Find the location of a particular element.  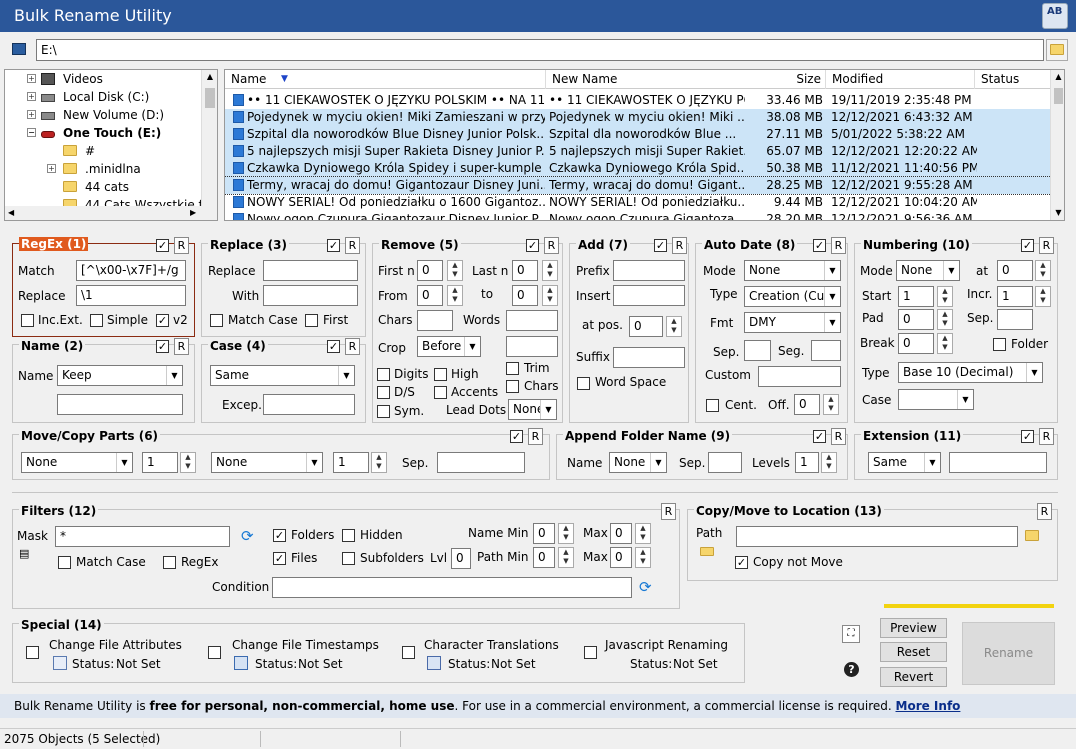

filters-reset-button: R is located at coordinates (668, 511).